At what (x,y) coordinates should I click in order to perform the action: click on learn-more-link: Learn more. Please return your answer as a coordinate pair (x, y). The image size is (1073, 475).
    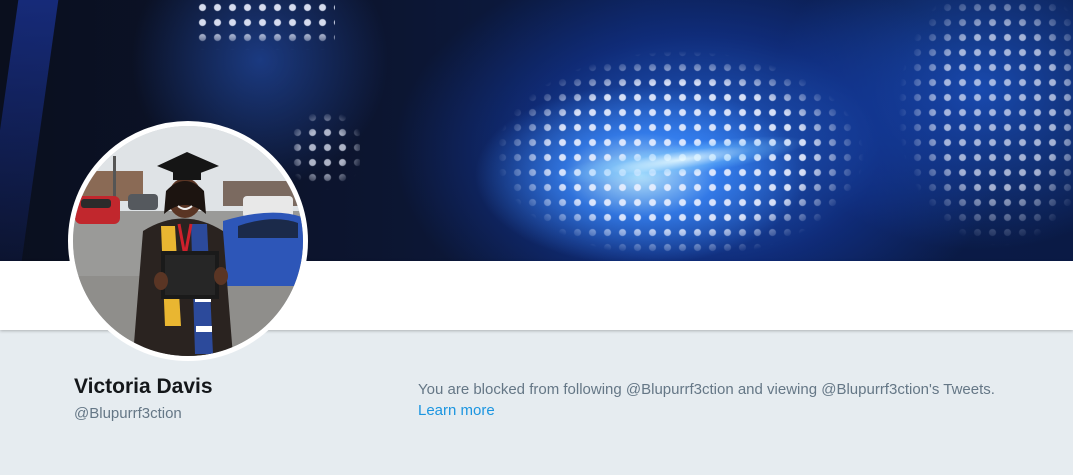
    Looking at the image, I should click on (456, 410).